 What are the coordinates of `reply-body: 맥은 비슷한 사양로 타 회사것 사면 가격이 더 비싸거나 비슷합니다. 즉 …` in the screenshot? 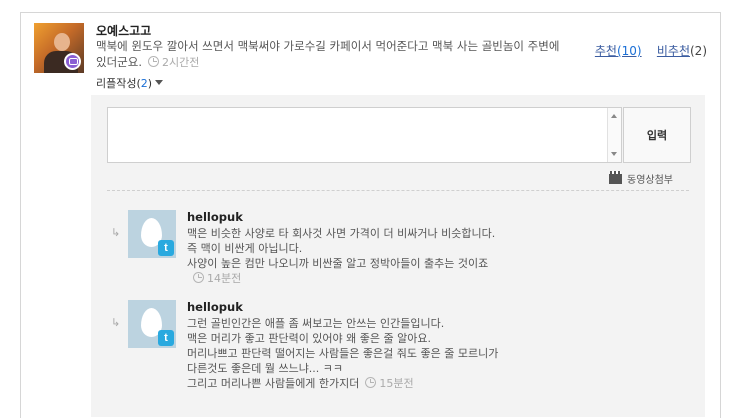 It's located at (341, 256).